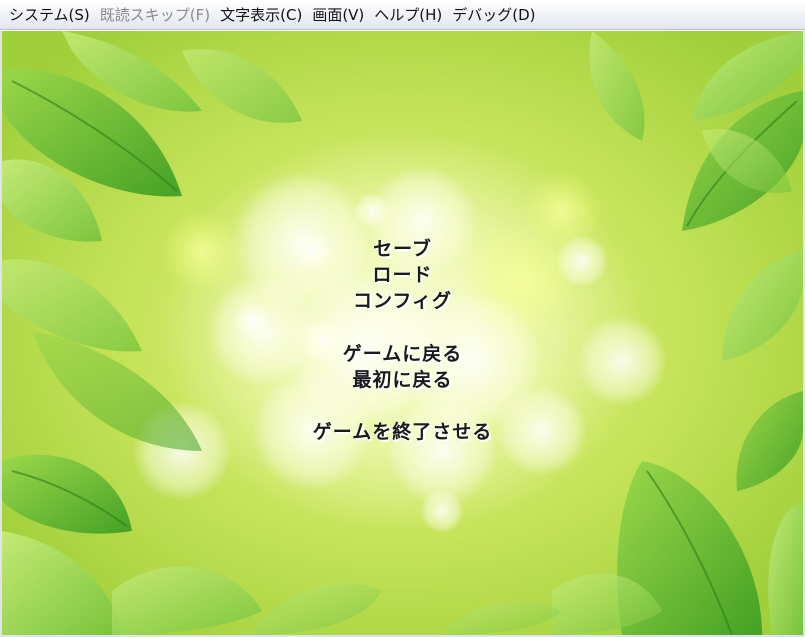 Image resolution: width=805 pixels, height=637 pixels. I want to click on menu-help: ヘルプ(H), so click(408, 15).